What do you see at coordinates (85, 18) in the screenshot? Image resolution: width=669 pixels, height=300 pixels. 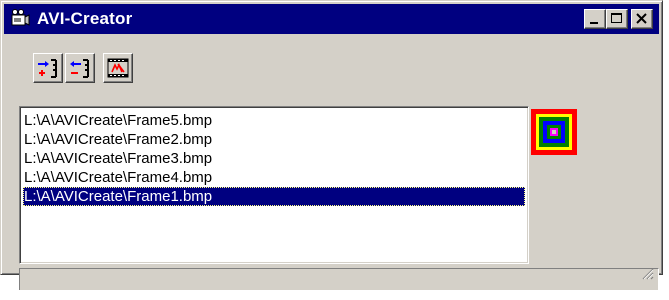 I see `window-title: AVI-Creator` at bounding box center [85, 18].